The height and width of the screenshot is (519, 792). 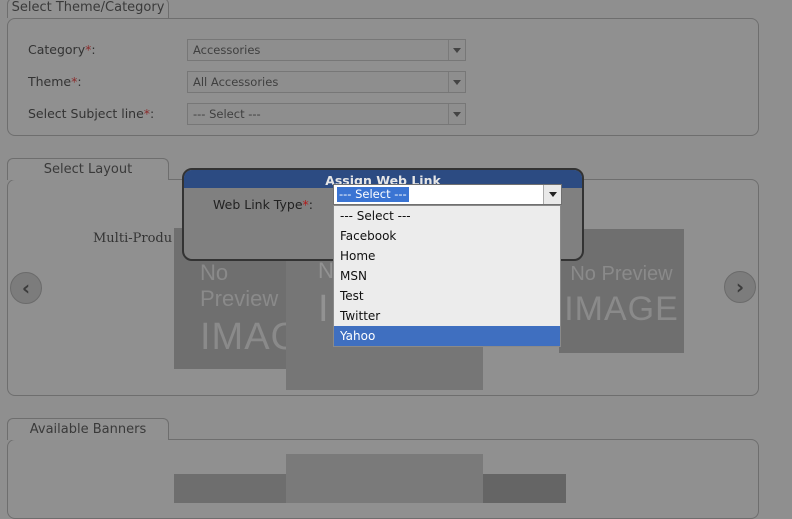 What do you see at coordinates (447, 296) in the screenshot?
I see `option-test: Test` at bounding box center [447, 296].